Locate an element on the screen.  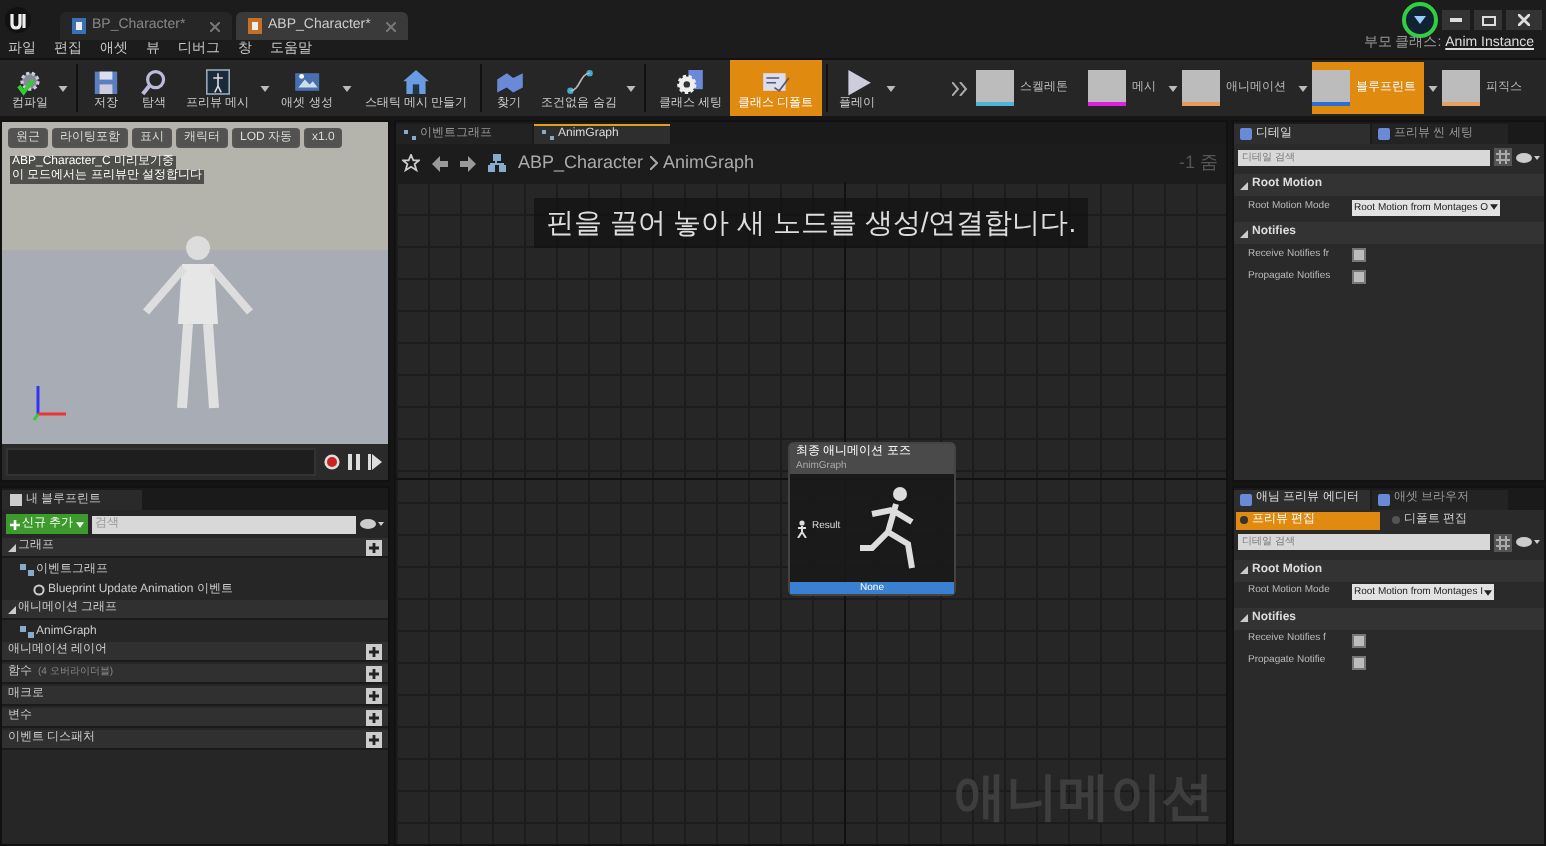
breadcrumb-item: ABP_Character is located at coordinates (581, 163).